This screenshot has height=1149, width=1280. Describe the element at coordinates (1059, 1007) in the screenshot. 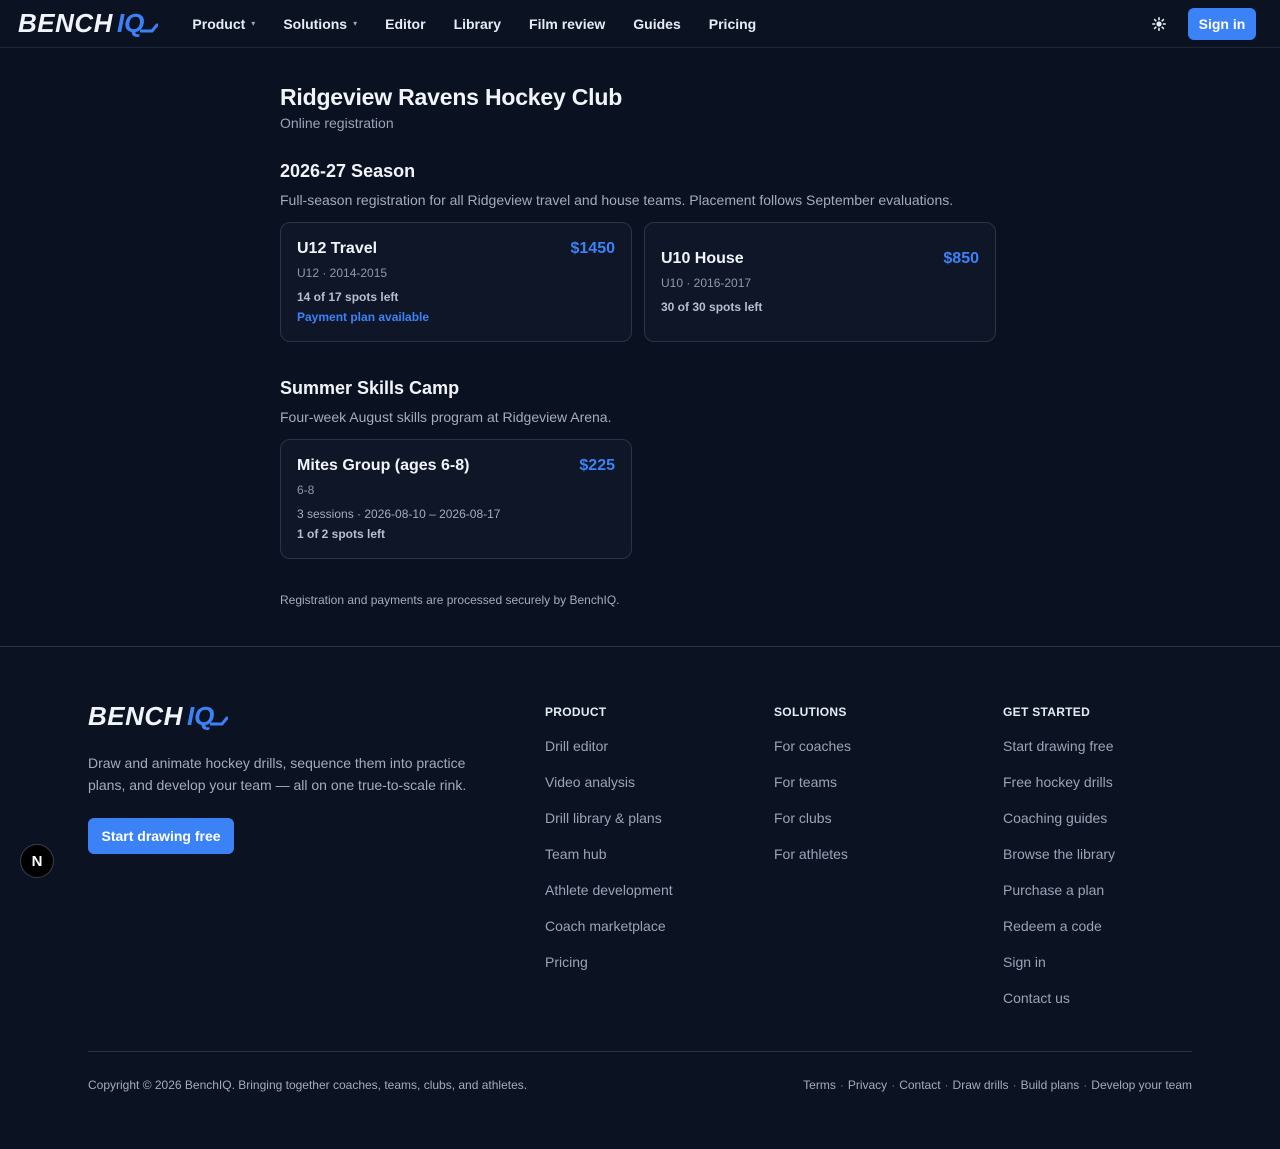

I see `footer-link: Contact us` at that location.